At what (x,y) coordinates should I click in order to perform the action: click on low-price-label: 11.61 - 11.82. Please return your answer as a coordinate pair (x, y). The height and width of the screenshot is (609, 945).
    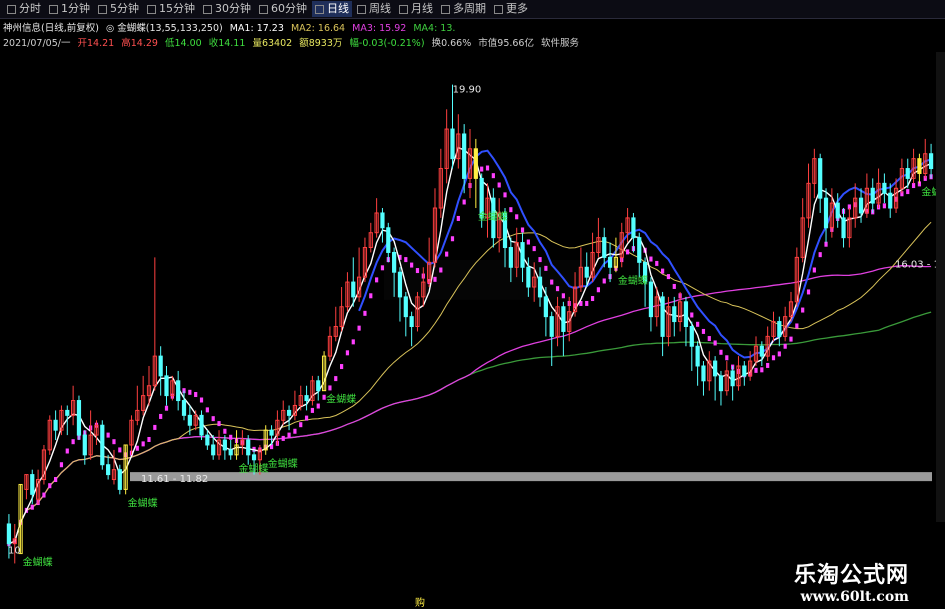
    Looking at the image, I should click on (174, 479).